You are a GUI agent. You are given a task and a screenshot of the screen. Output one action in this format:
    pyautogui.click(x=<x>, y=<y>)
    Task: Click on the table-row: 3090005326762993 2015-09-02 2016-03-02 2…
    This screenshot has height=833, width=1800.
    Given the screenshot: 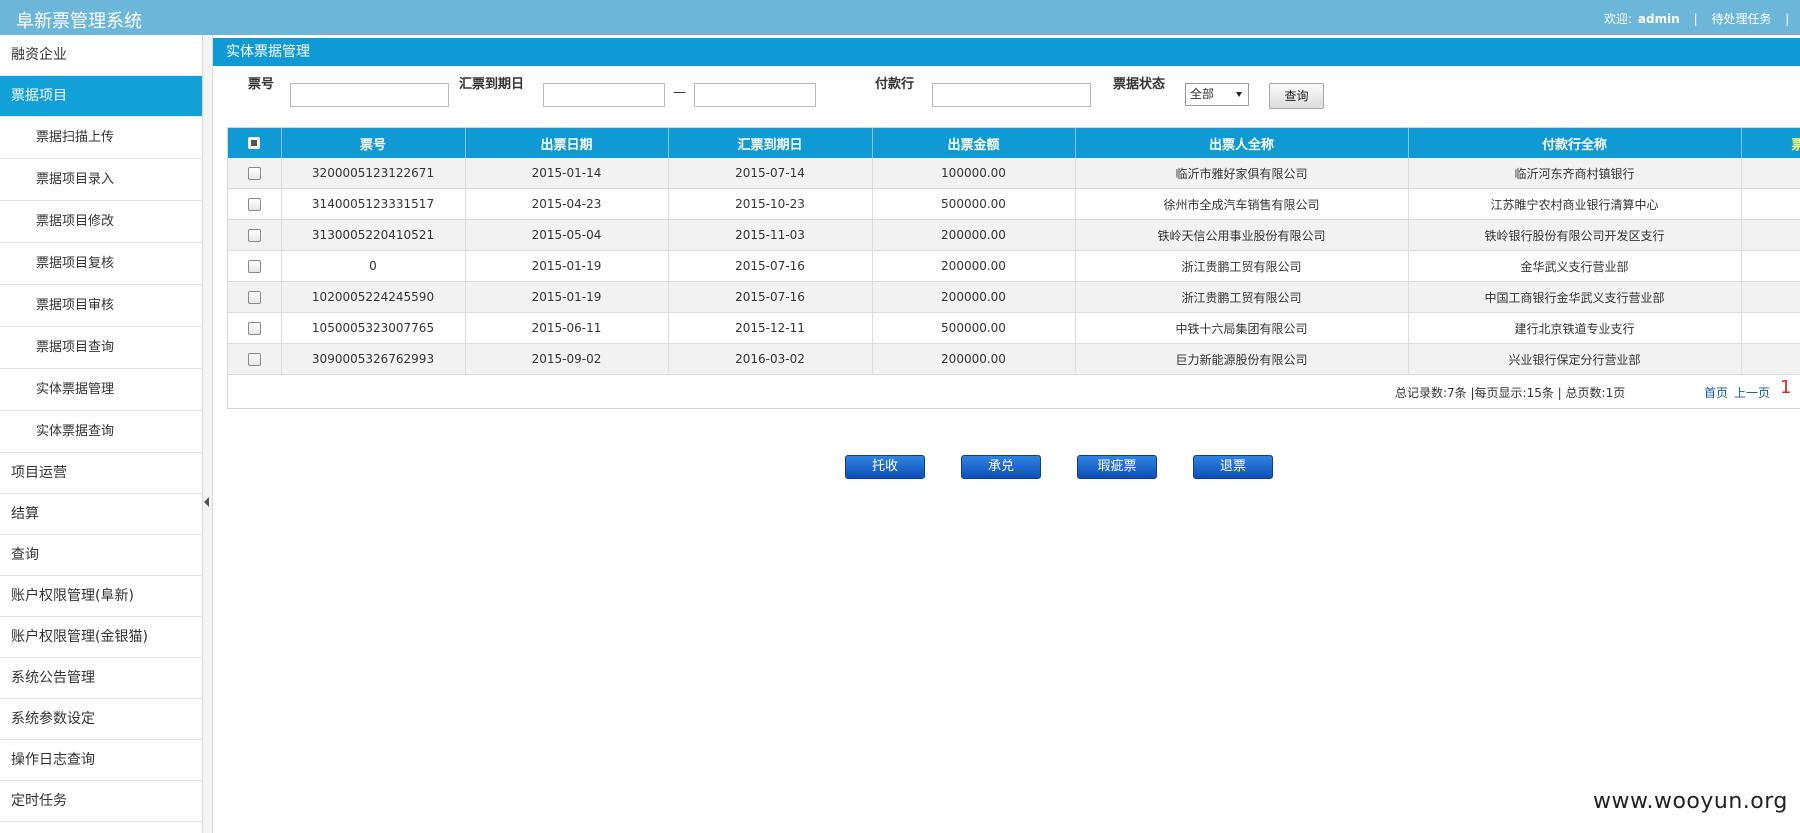 What is the action you would take?
    pyautogui.click(x=1014, y=359)
    